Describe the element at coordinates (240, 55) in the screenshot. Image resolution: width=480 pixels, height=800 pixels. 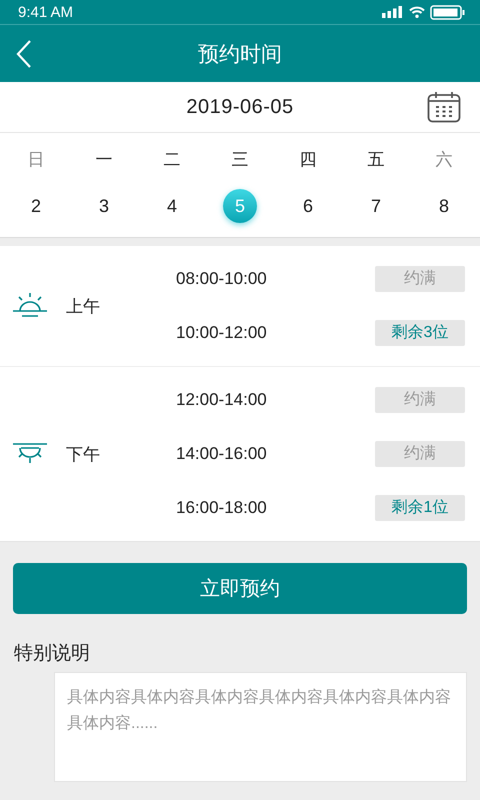
I see `page-title: 预约时间` at that location.